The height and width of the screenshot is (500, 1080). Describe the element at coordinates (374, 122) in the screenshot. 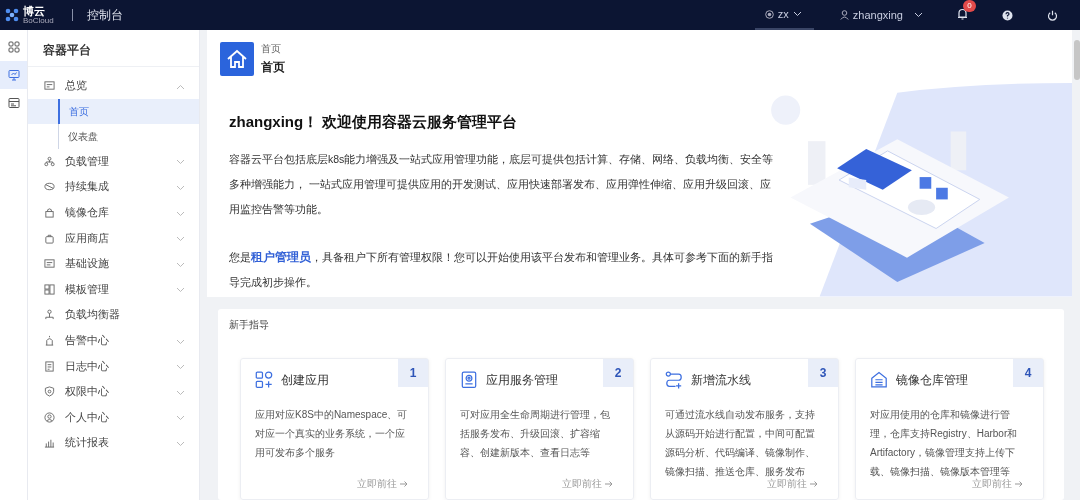

I see `welcome-heading: zhangxing！ 欢迎使用容器云服务管理平台` at that location.